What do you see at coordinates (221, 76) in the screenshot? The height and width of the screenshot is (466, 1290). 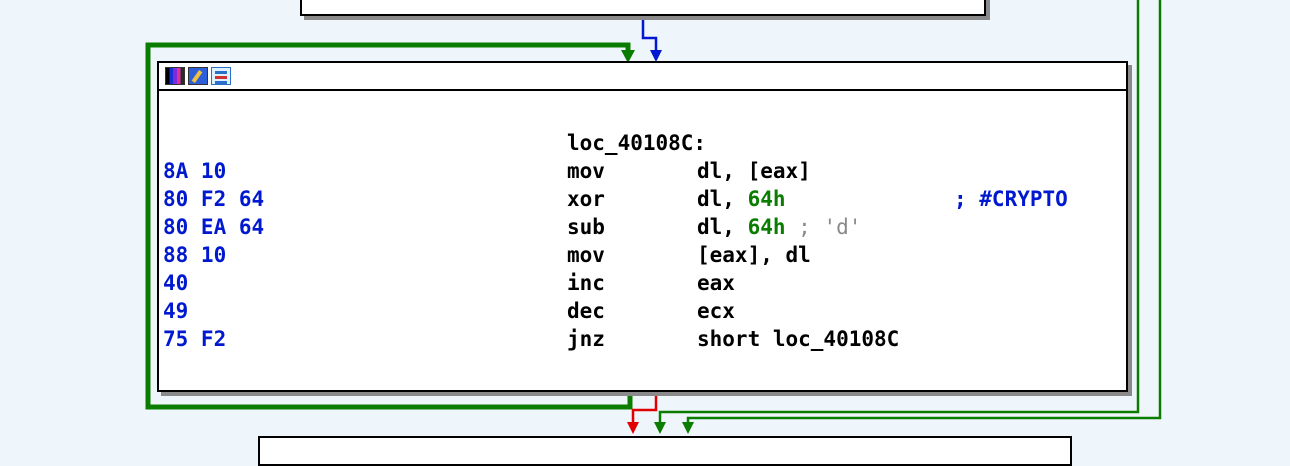 I see `graph-overview-icon` at bounding box center [221, 76].